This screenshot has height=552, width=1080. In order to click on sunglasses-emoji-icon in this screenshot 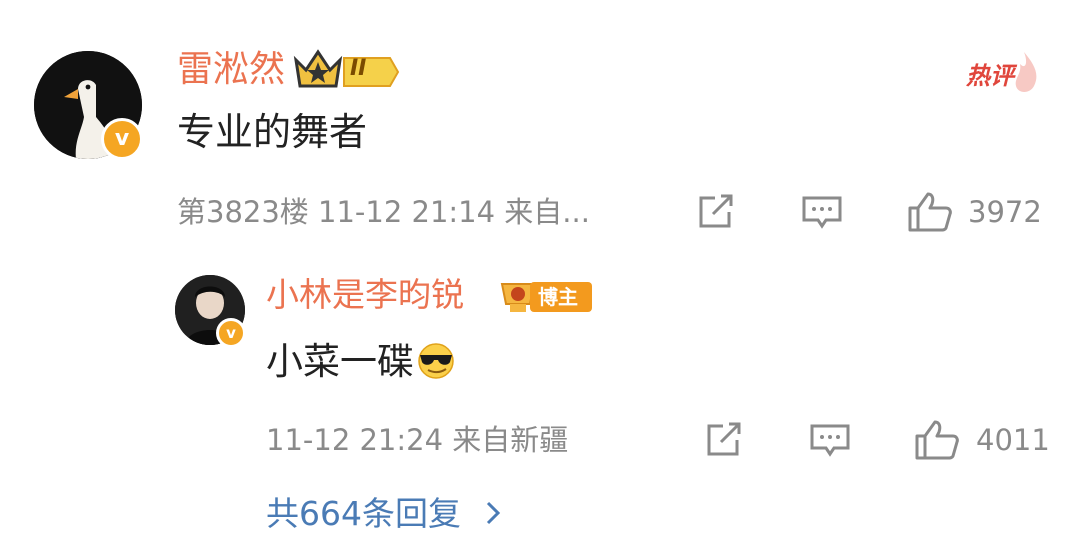, I will do `click(436, 360)`.